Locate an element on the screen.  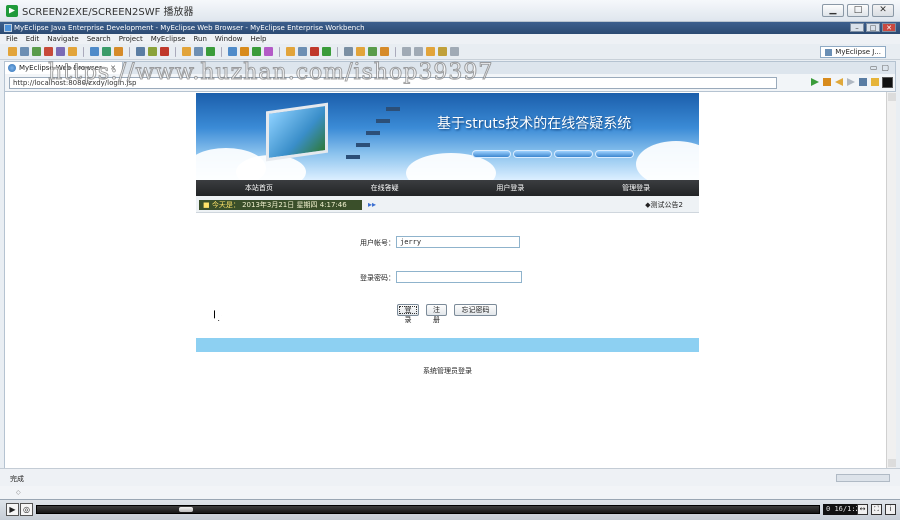
refresh-icon is located at coordinates (875, 82).